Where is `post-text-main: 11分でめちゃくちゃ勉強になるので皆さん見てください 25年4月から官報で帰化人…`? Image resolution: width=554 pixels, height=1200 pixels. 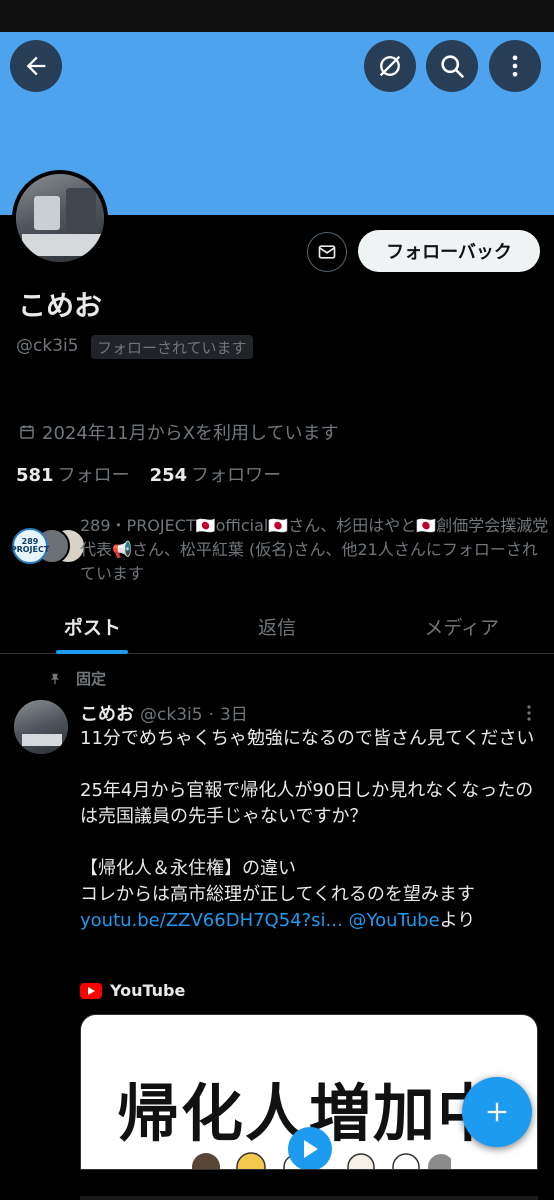 post-text-main: 11分でめちゃくちゃ勉強になるので皆さん見てください 25年4月から官報で帰化人… is located at coordinates (307, 816).